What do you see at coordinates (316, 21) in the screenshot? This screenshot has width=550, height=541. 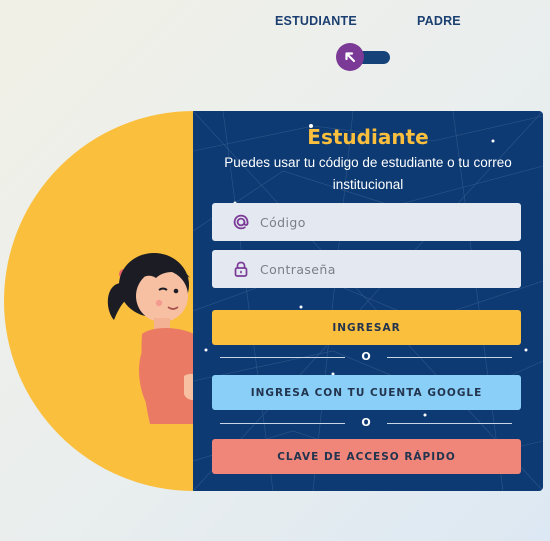 I see `tab-student: ESTUDIANTE` at bounding box center [316, 21].